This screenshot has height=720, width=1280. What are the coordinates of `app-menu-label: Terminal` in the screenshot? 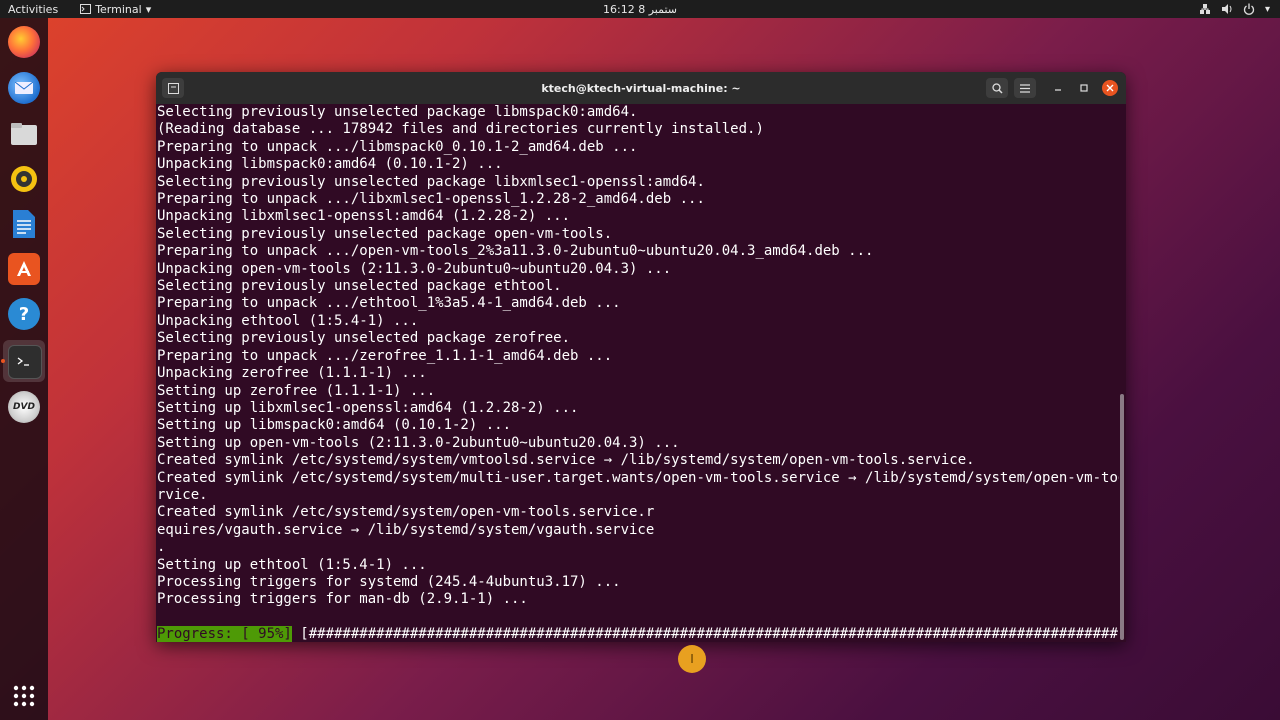 It's located at (118, 9).